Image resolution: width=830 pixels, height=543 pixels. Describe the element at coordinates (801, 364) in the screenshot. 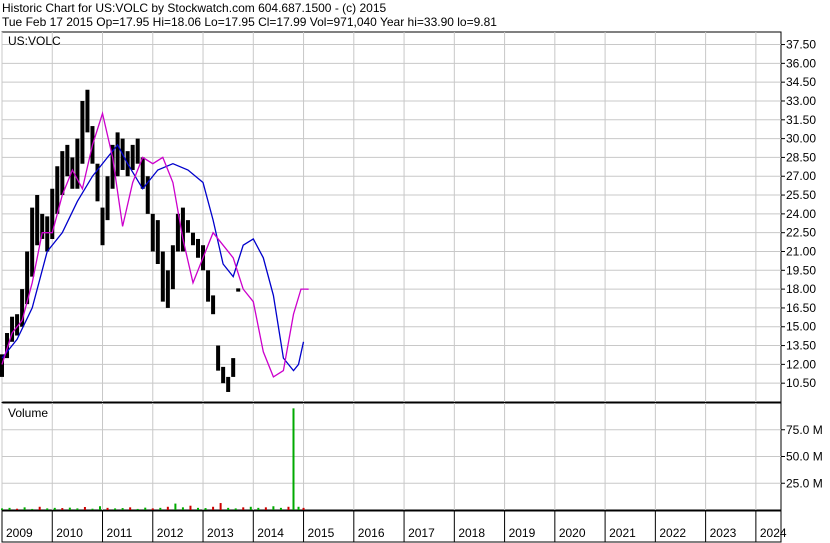

I see `price-tick-label: 12.00` at that location.